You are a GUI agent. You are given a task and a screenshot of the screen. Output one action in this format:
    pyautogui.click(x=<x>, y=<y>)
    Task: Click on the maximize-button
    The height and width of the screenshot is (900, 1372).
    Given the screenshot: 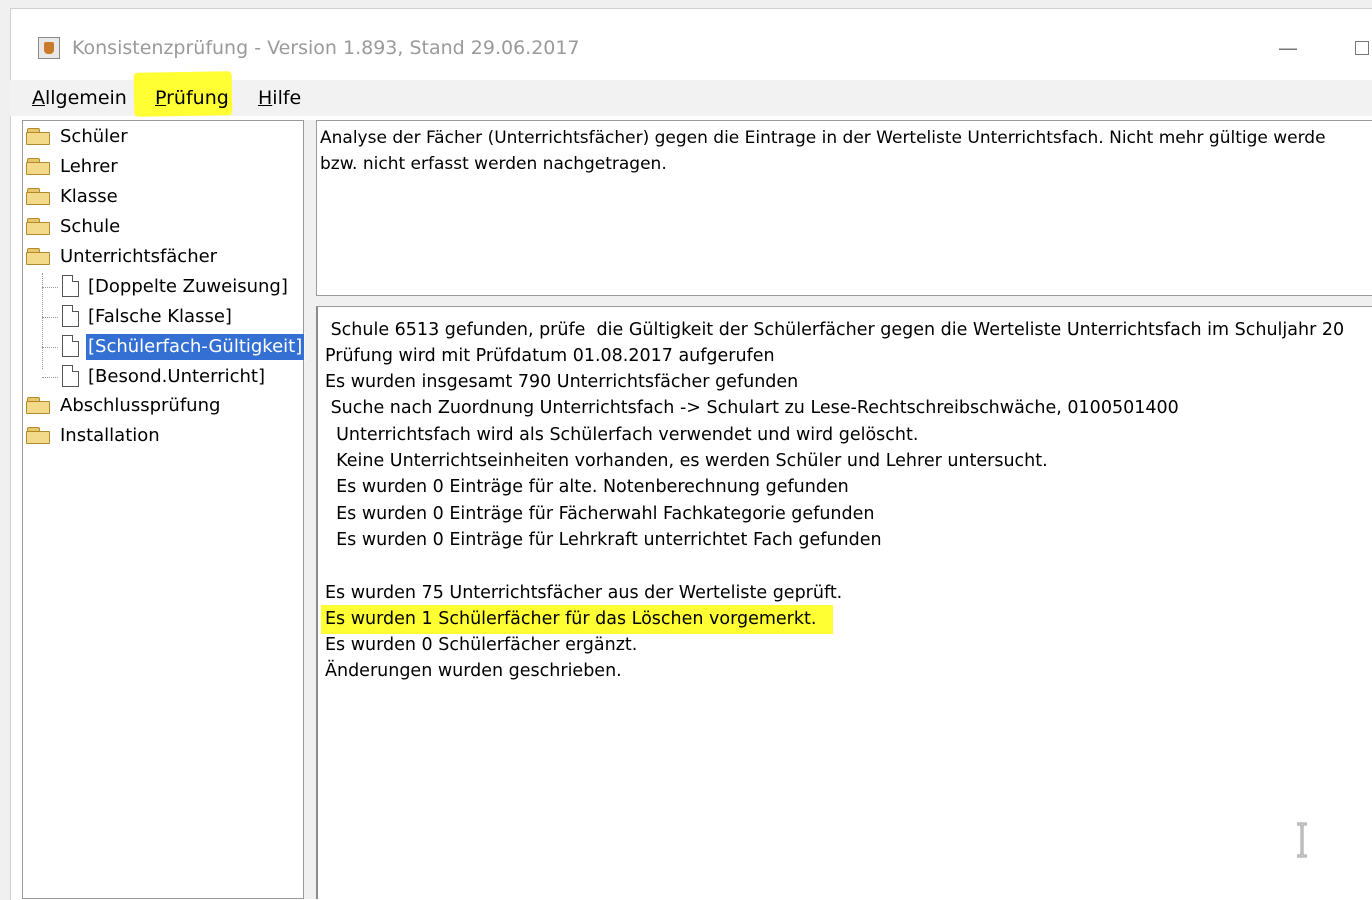 What is the action you would take?
    pyautogui.click(x=1362, y=48)
    